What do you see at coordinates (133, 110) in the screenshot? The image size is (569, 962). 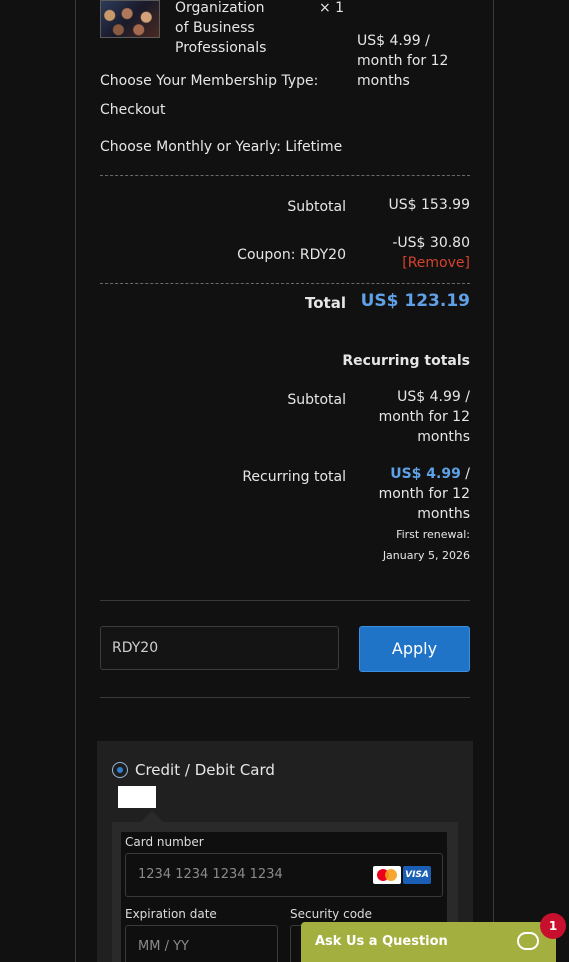 I see `membership-type-value: Checkout` at bounding box center [133, 110].